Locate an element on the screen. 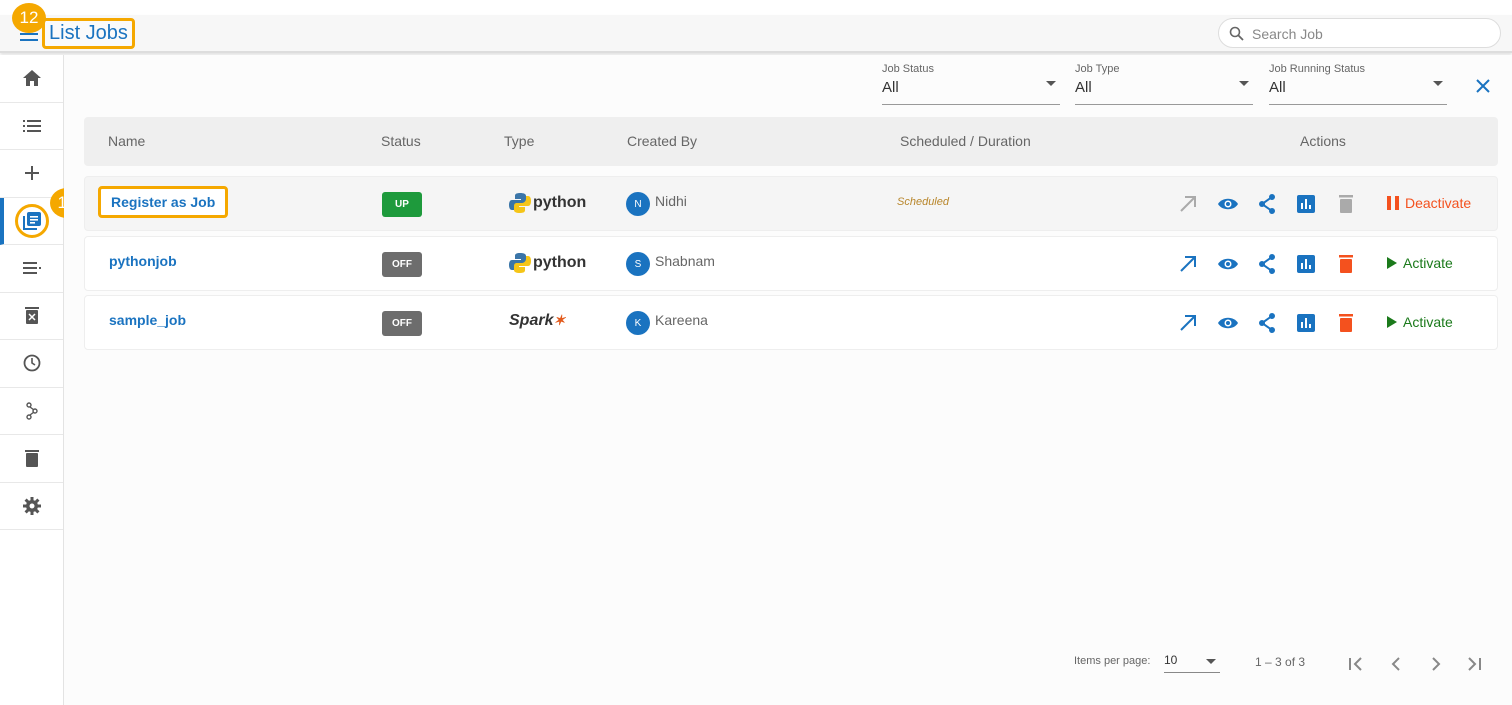 The width and height of the screenshot is (1512, 705). sidebar-item-delete-list is located at coordinates (31, 316).